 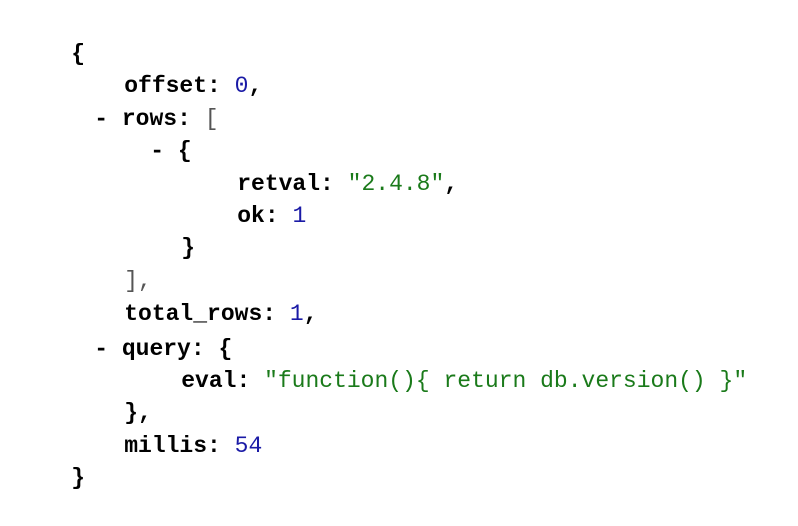 I want to click on value-ok: 1, so click(x=299, y=216).